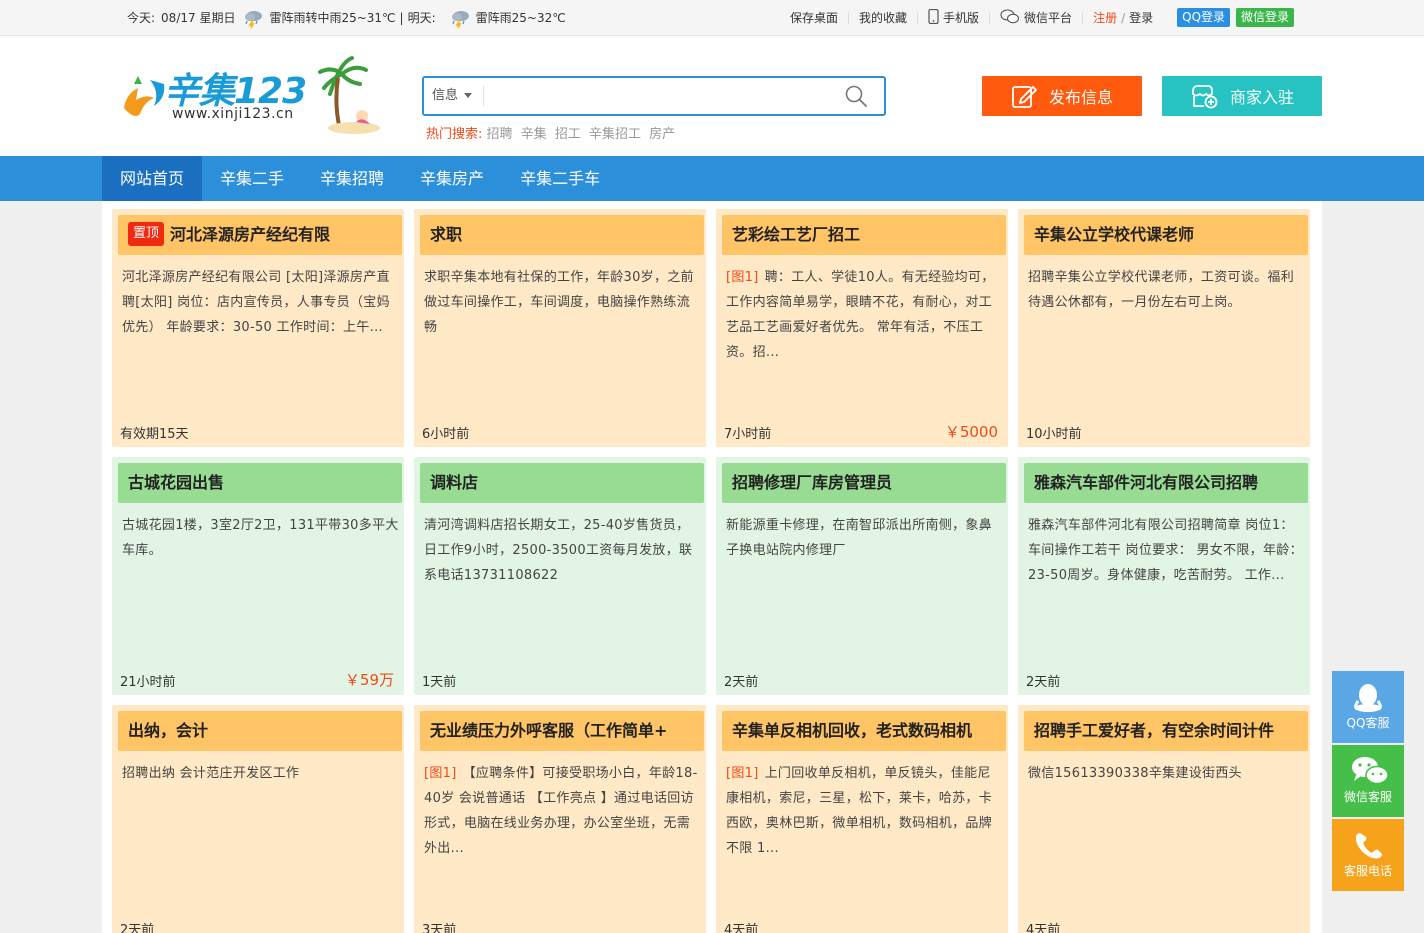  I want to click on listing-time: 21小时前, so click(148, 682).